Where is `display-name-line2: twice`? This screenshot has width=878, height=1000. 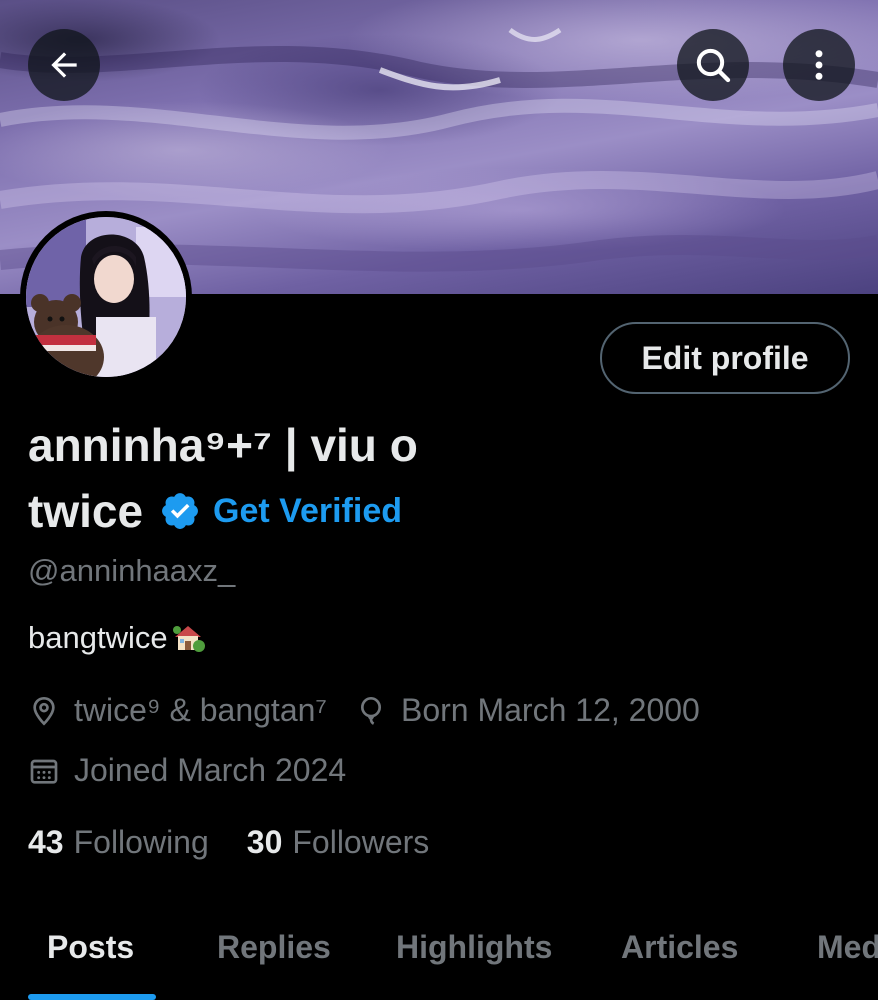 display-name-line2: twice is located at coordinates (86, 511).